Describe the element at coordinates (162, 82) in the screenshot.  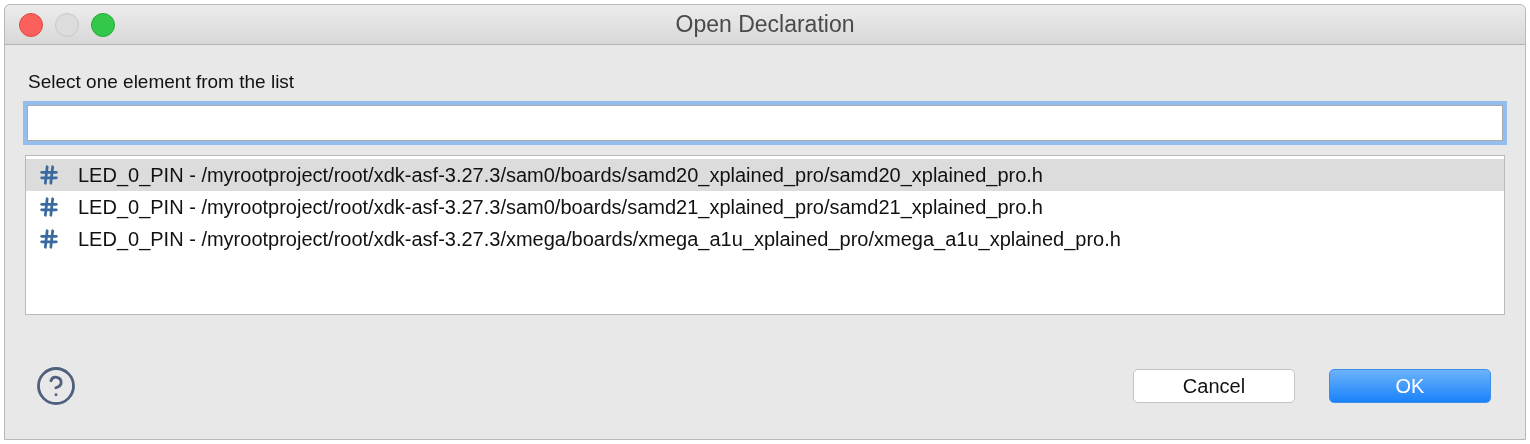
I see `prompt-label: Select one element from the list` at that location.